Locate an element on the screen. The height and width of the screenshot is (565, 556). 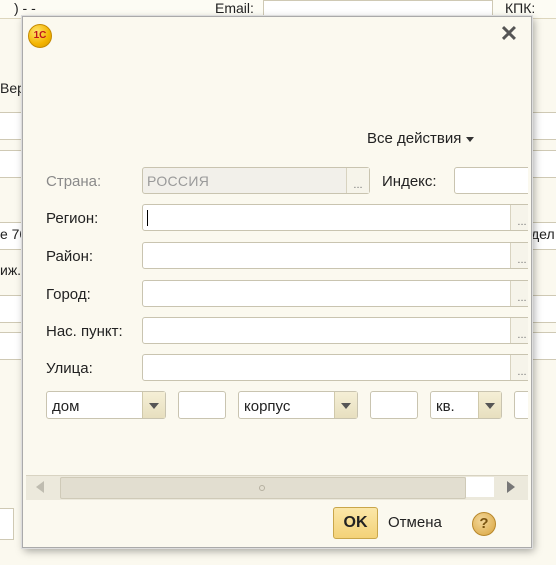
index-field is located at coordinates (491, 180).